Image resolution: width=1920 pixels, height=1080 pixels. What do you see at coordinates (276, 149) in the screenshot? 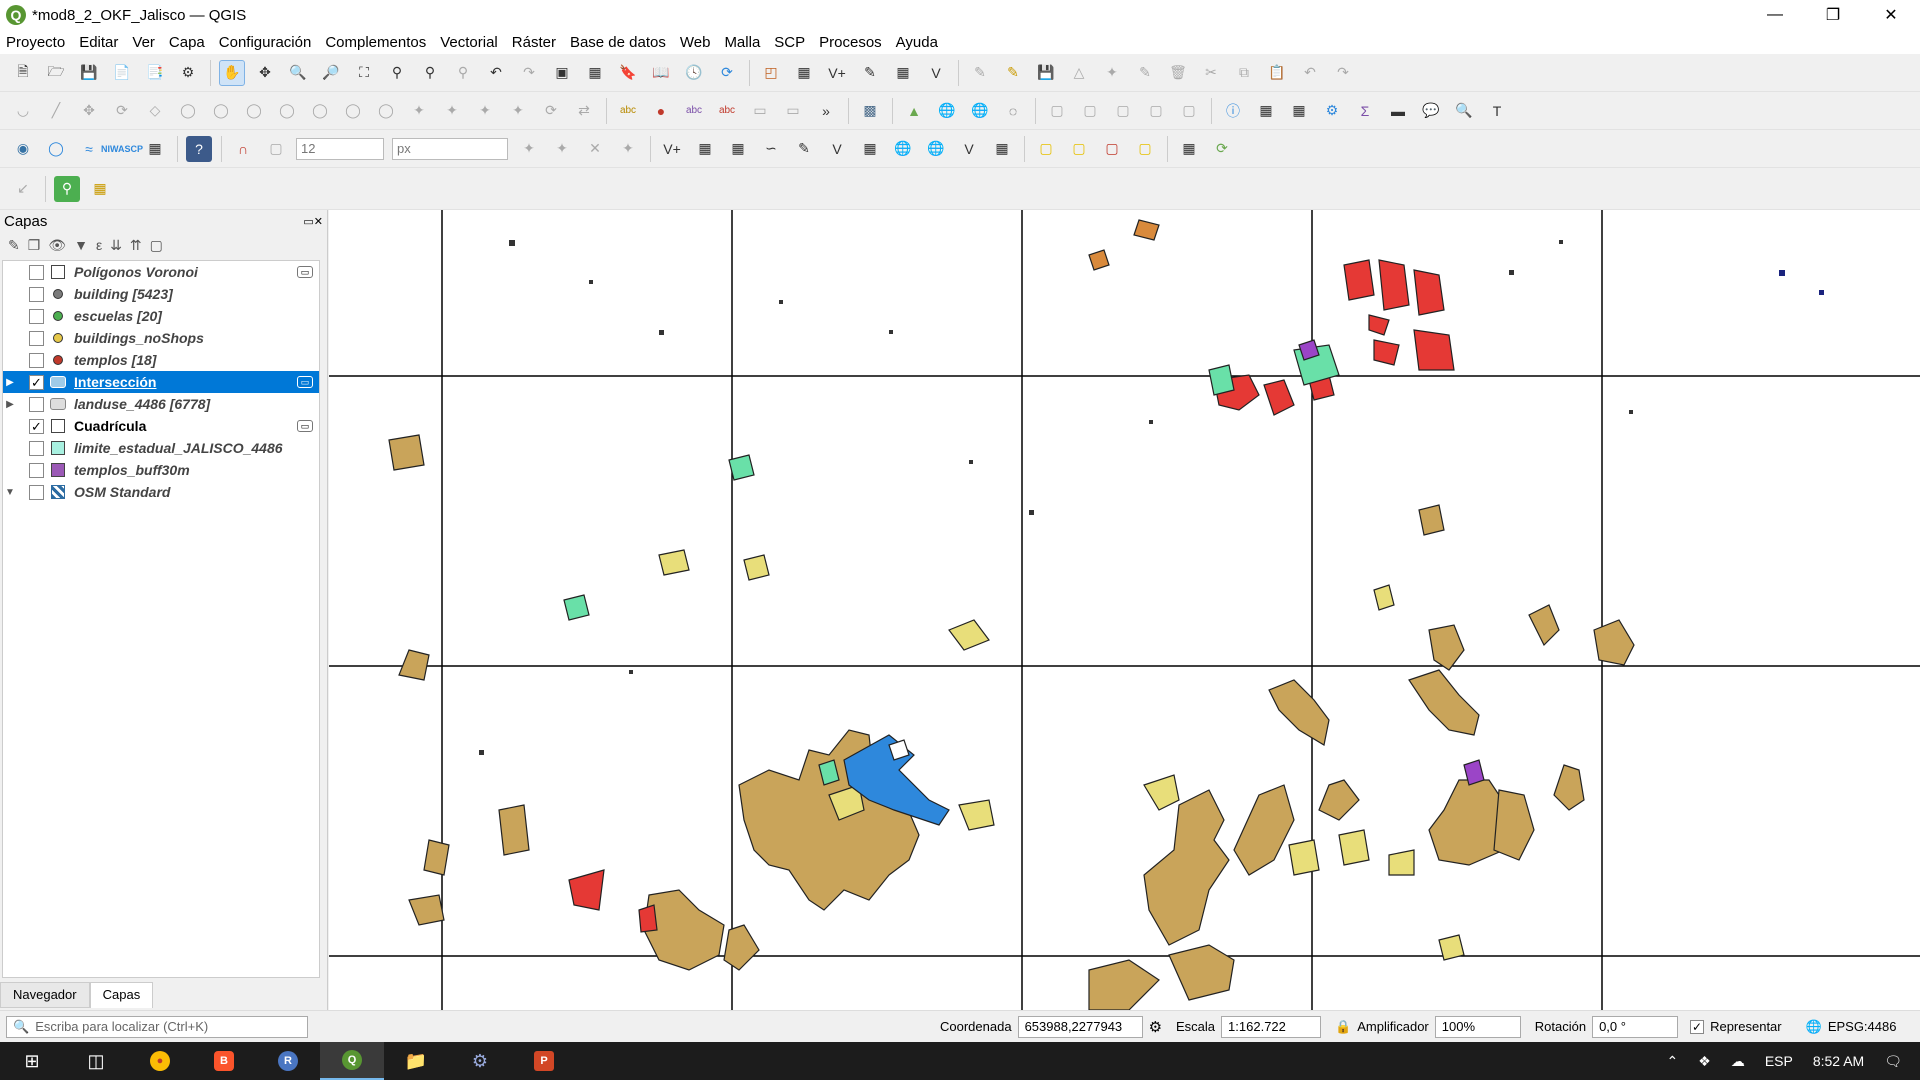
I see `snapping-type-icon: ▢` at bounding box center [276, 149].